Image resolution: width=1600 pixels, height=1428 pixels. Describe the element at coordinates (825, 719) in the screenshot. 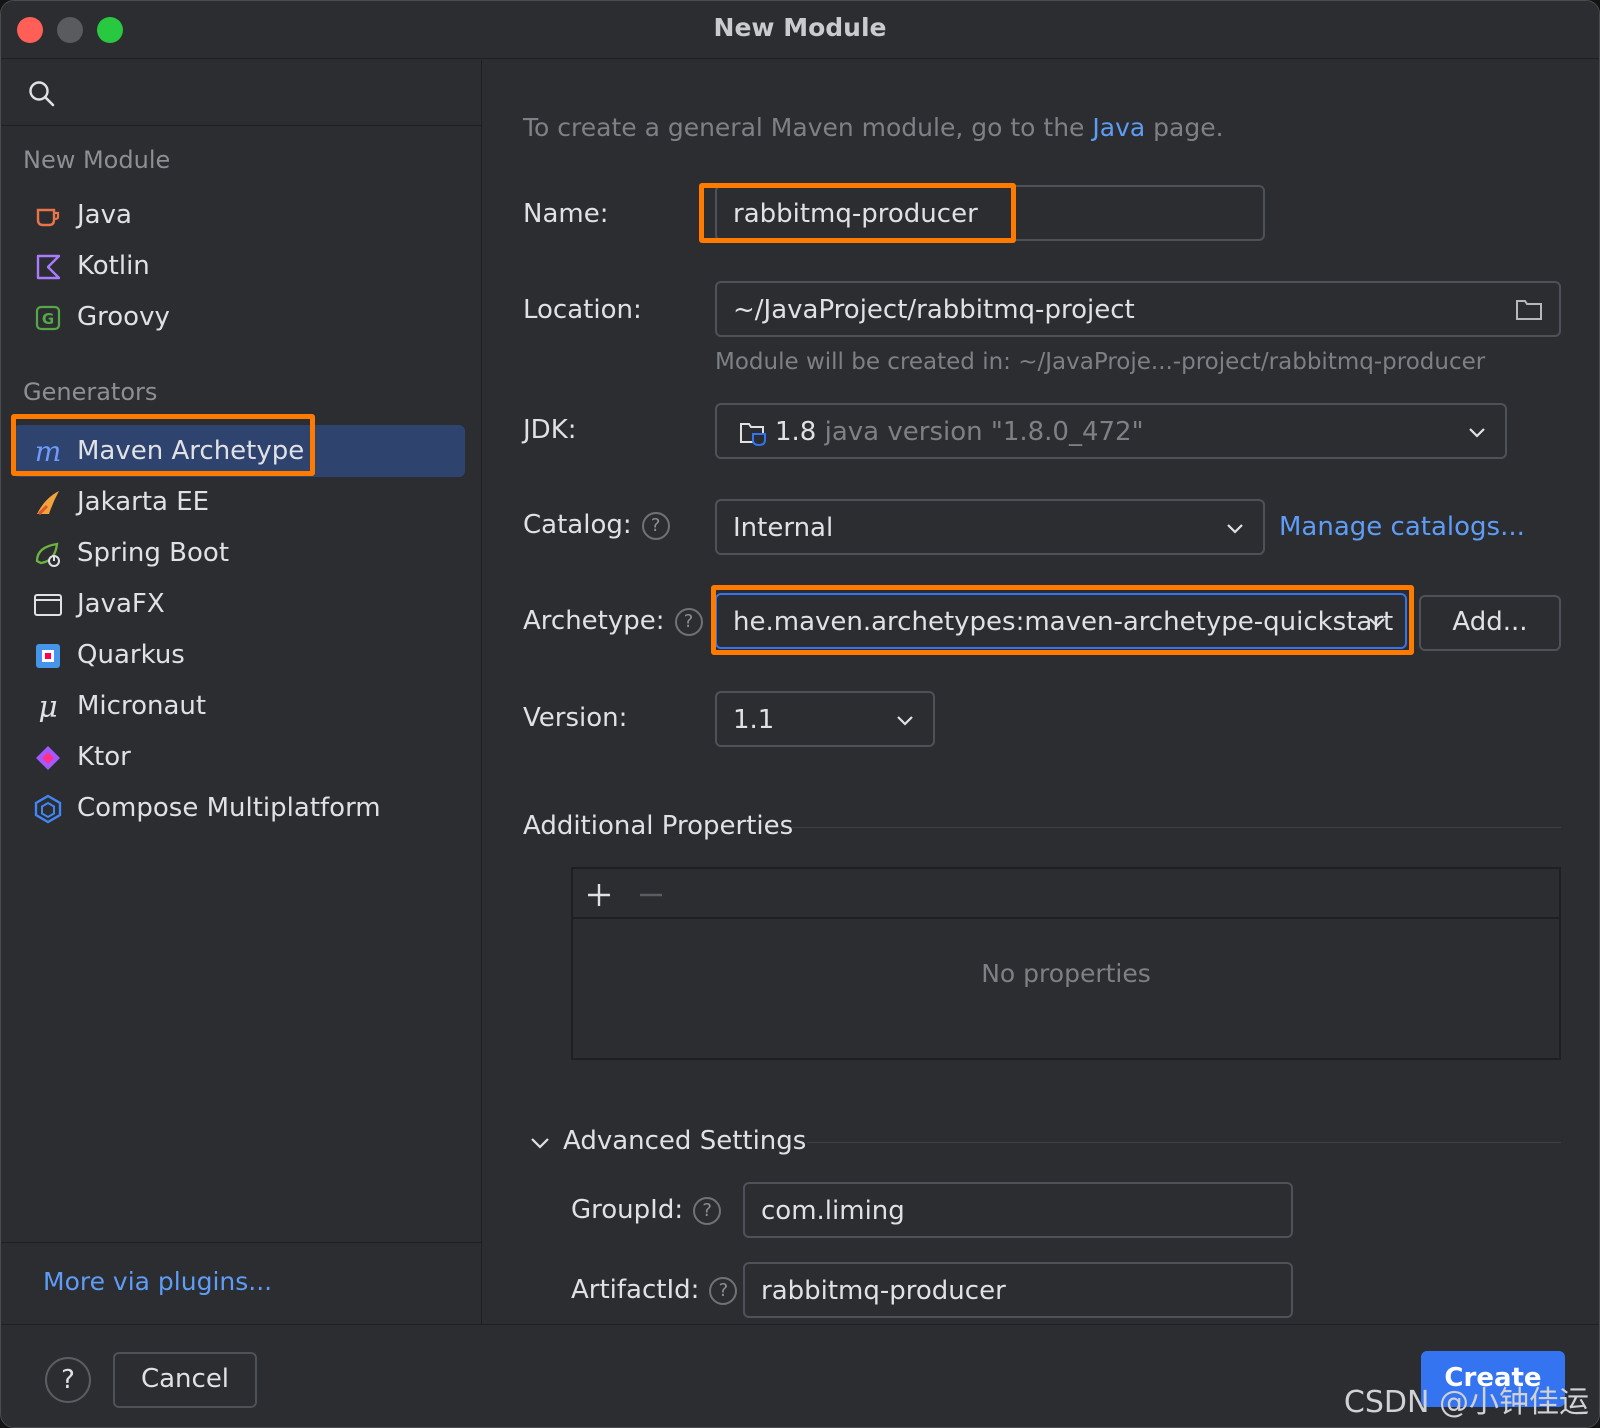

I see `version-select: 1.1` at that location.